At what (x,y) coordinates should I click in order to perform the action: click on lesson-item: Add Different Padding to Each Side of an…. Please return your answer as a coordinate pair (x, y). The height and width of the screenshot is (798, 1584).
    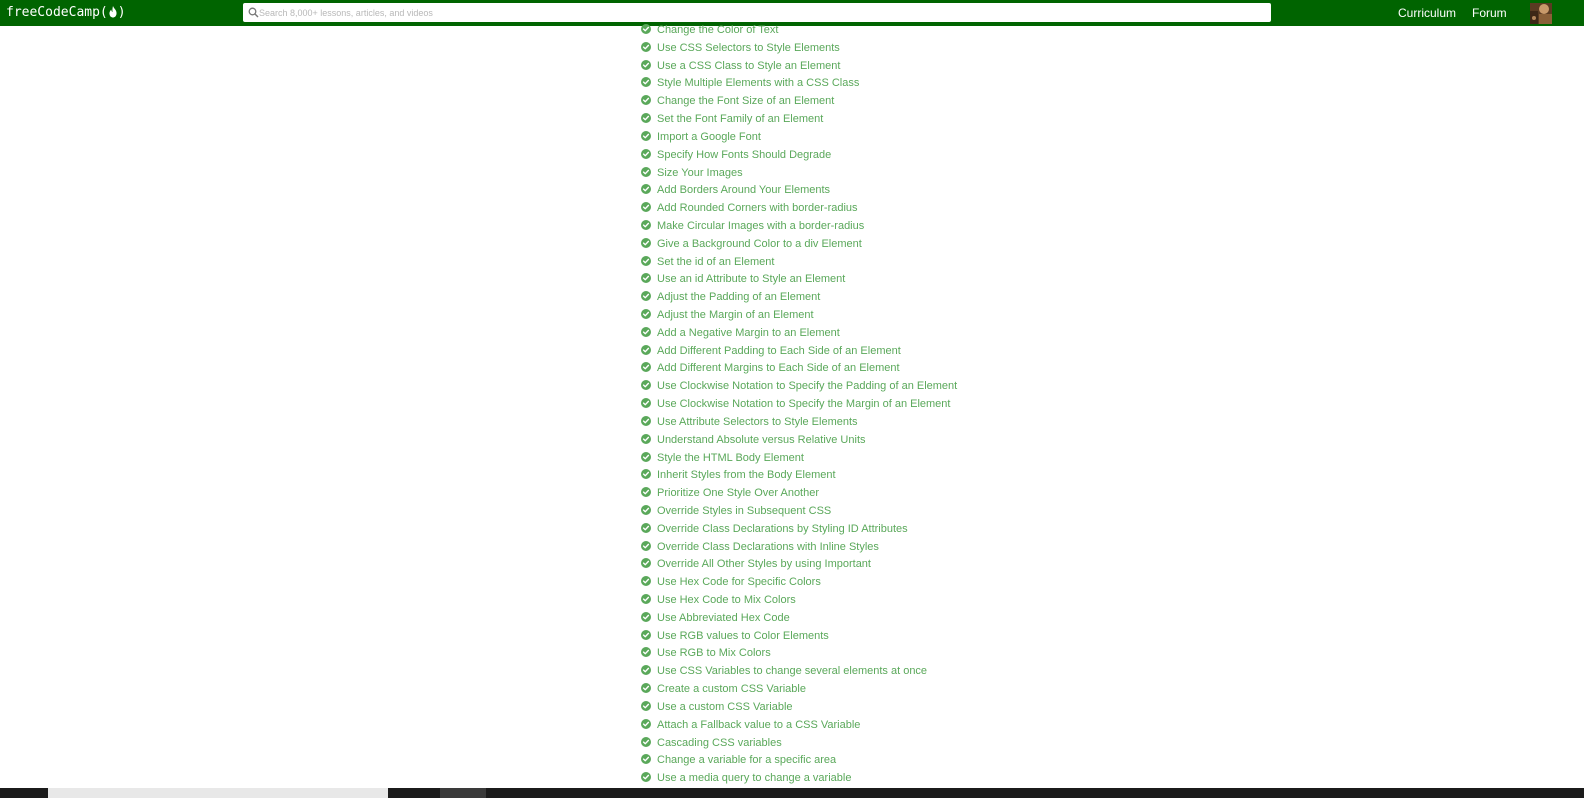
    Looking at the image, I should click on (798, 352).